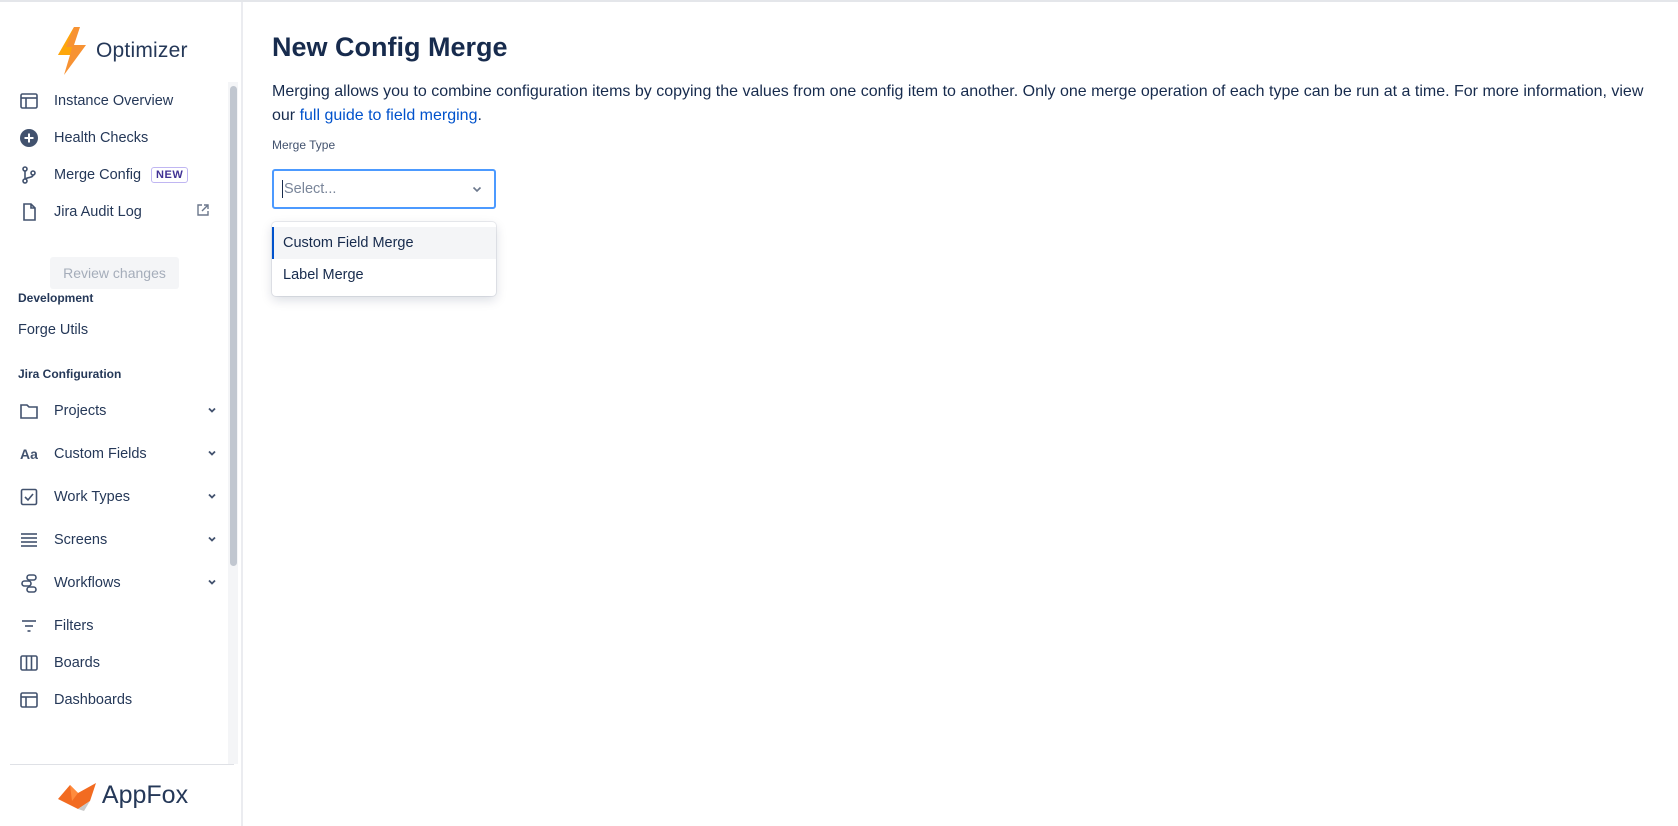 This screenshot has height=826, width=1678. I want to click on sidebar-item-merge-config: Merge Config NEW, so click(118, 175).